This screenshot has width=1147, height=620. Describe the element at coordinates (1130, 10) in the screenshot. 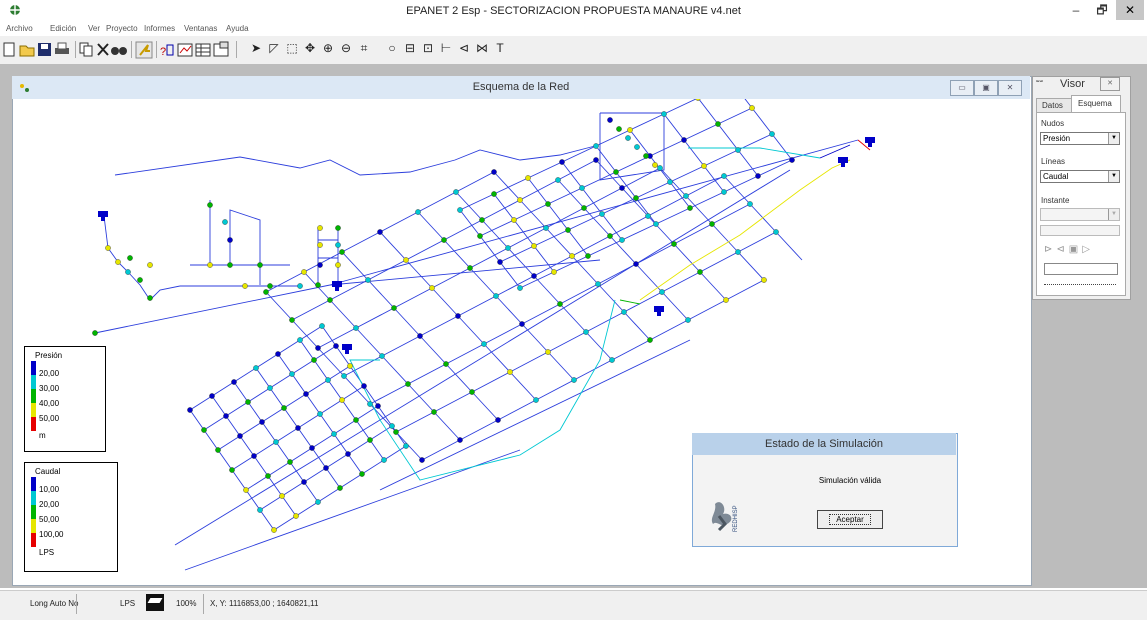

I see `close-button: ✕` at that location.